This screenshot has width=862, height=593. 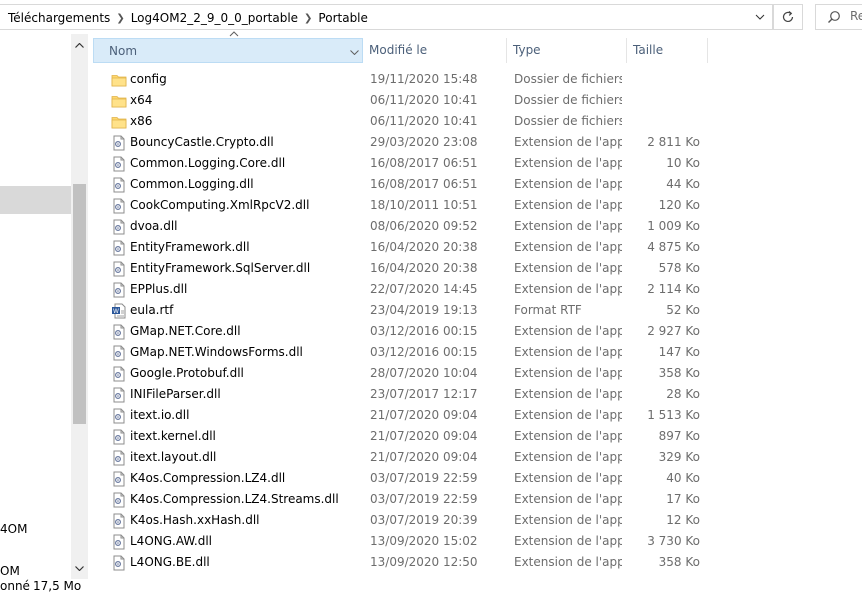 I want to click on file-row: x86 06/11/2020 10:41 Dossier de fichiers, so click(x=477, y=121).